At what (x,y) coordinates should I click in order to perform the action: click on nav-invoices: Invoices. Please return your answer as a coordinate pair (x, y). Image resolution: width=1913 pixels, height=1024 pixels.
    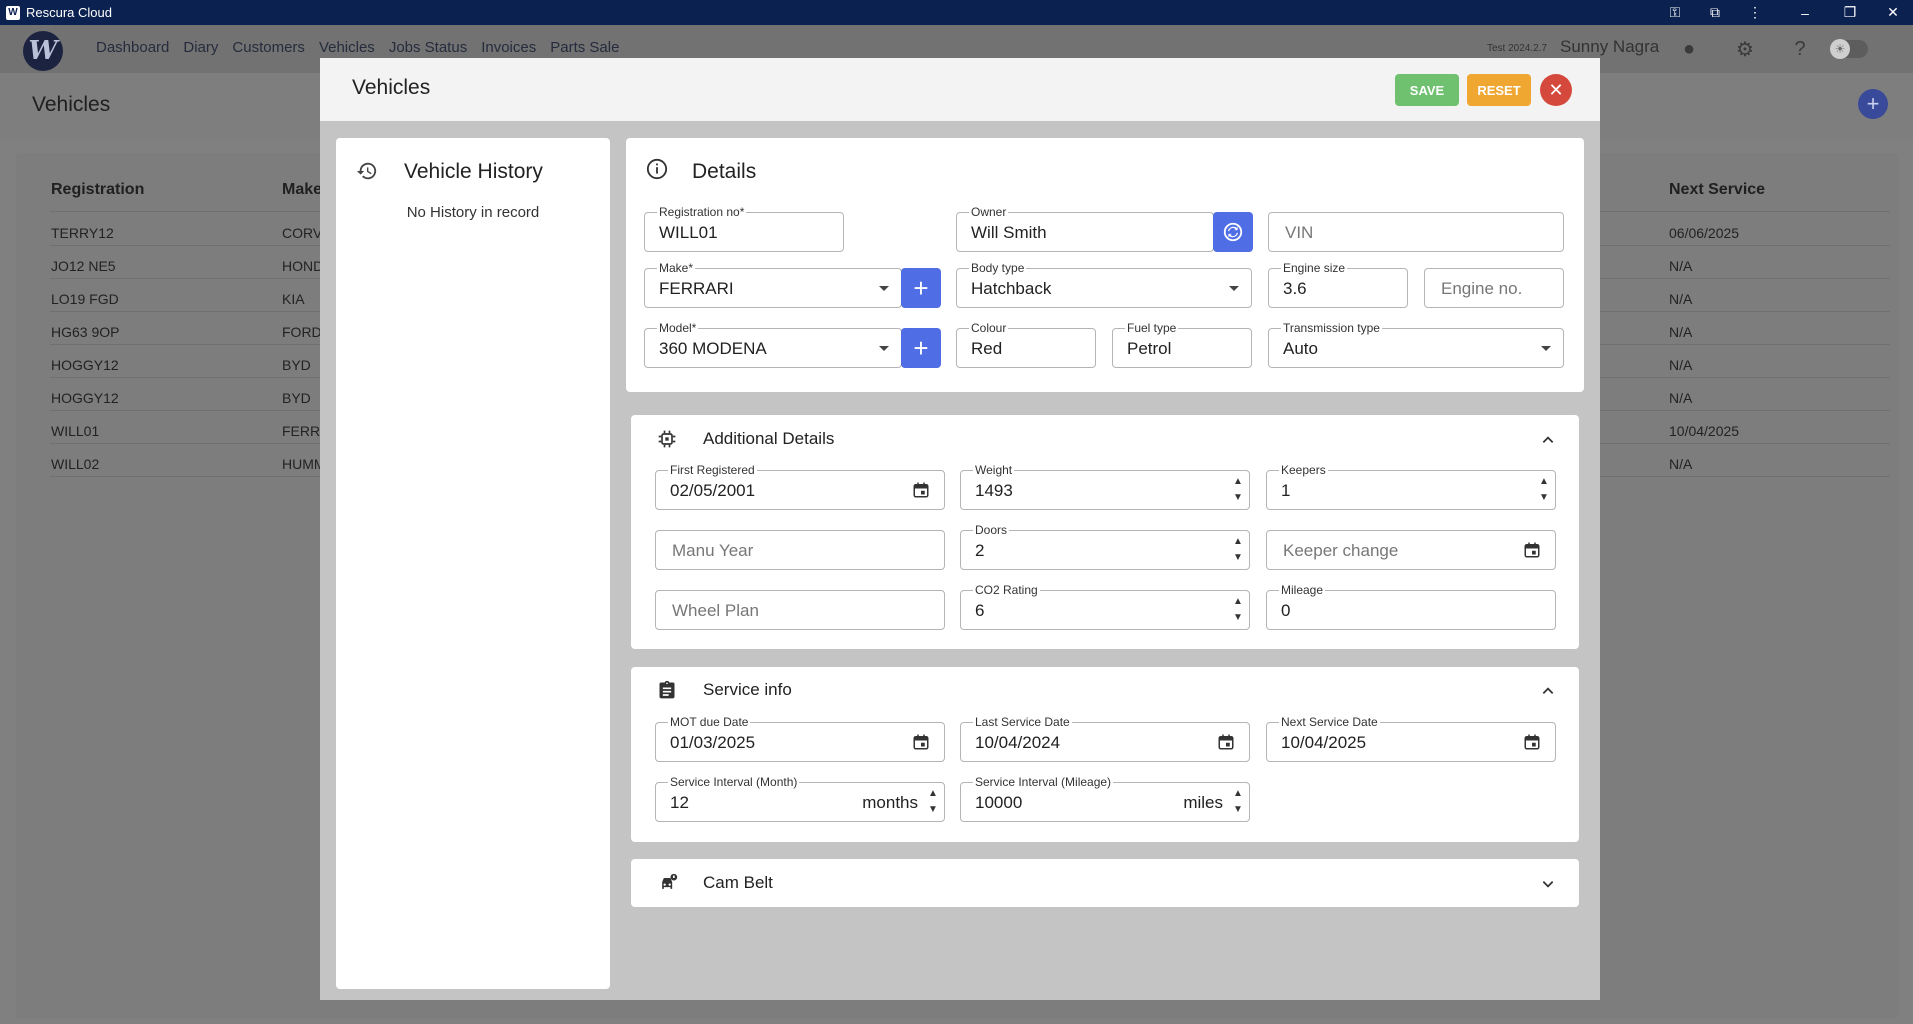
    Looking at the image, I should click on (508, 47).